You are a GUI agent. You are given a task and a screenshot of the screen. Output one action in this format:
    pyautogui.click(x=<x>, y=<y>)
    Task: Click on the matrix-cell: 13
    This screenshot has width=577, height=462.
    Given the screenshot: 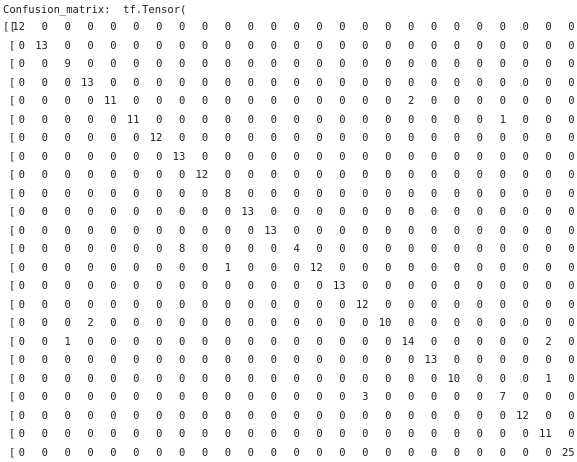 What is the action you would take?
    pyautogui.click(x=246, y=212)
    